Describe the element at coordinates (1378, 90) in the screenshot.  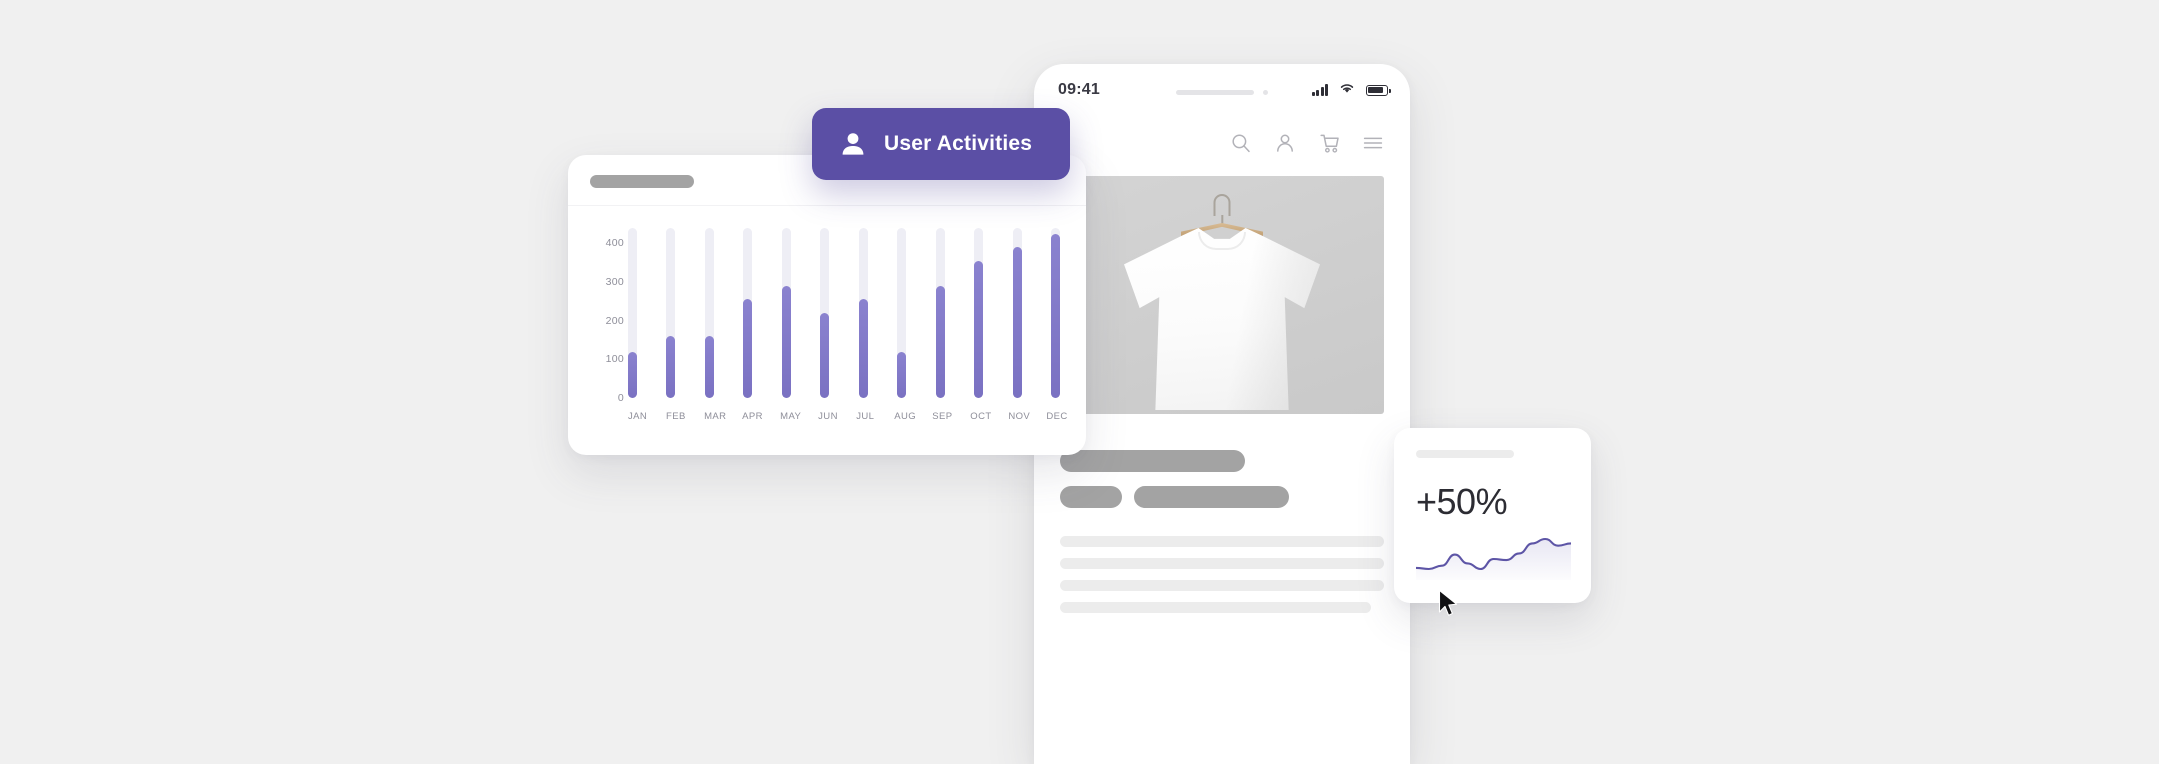
I see `battery-icon` at that location.